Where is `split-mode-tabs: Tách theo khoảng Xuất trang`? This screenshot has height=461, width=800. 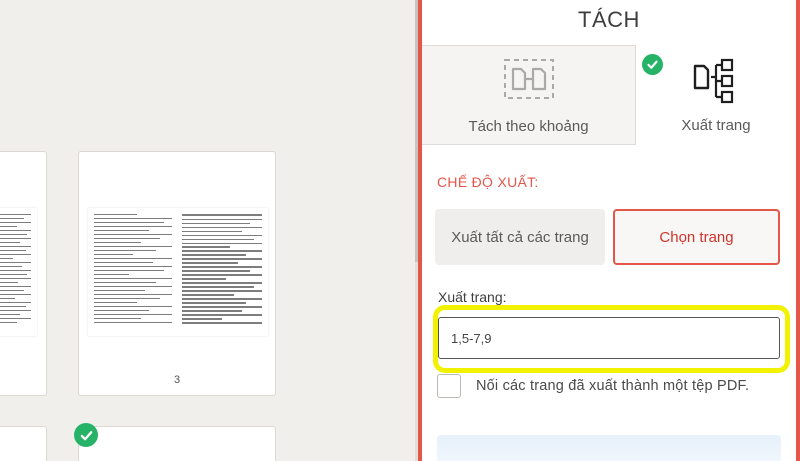 split-mode-tabs: Tách theo khoảng Xuất trang is located at coordinates (609, 95).